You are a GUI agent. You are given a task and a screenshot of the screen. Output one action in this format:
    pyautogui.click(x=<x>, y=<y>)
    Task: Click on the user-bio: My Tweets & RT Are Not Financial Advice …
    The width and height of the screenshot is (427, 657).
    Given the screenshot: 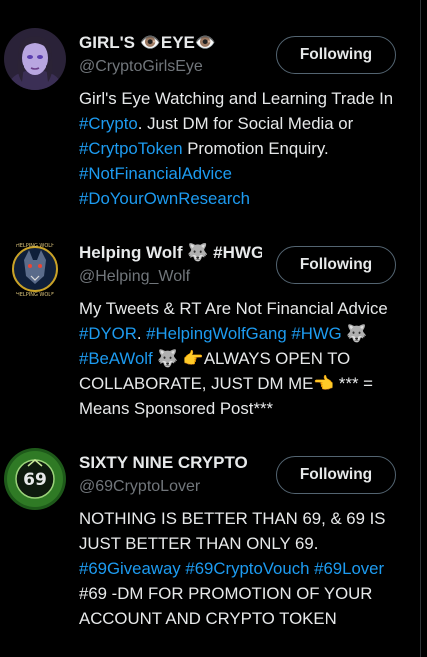 What is the action you would take?
    pyautogui.click(x=241, y=358)
    